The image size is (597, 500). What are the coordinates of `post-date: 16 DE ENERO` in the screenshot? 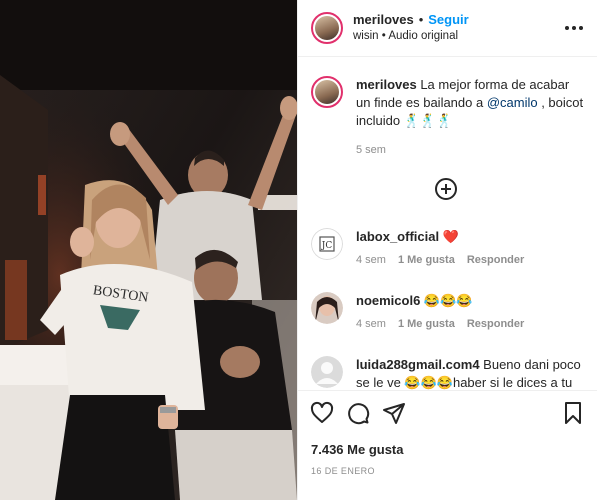 It's located at (343, 471).